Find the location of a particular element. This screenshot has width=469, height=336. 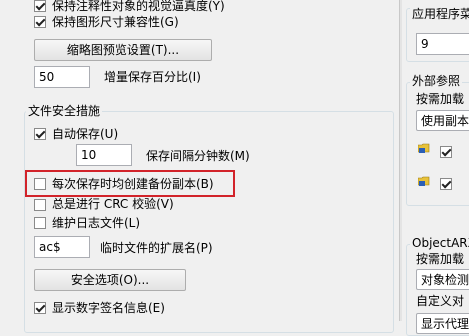

log-file-checkbox is located at coordinates (40, 223).